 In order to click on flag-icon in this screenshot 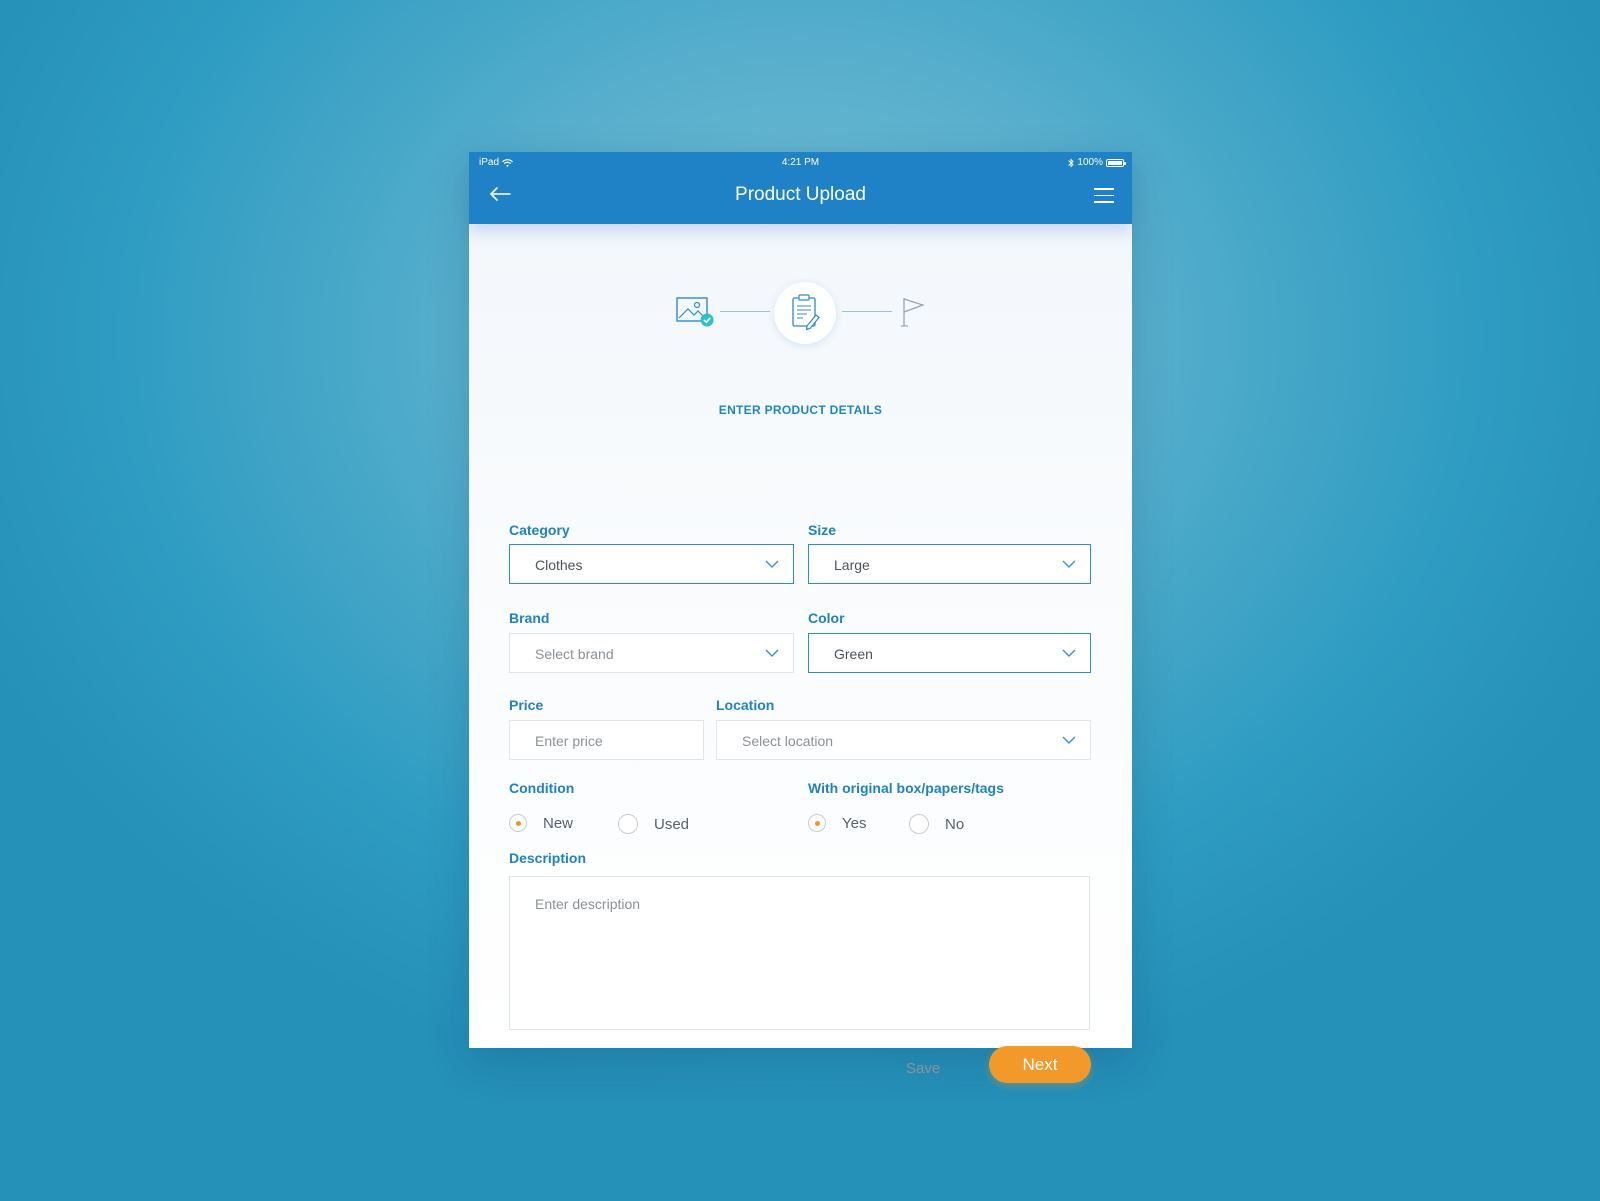, I will do `click(913, 312)`.